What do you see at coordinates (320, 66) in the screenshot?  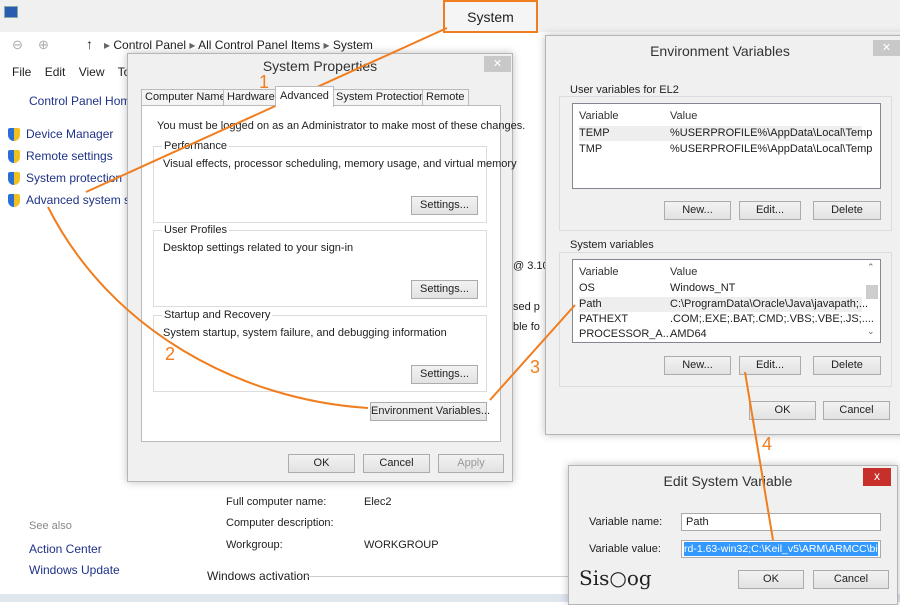 I see `dialog-title: System Properties` at bounding box center [320, 66].